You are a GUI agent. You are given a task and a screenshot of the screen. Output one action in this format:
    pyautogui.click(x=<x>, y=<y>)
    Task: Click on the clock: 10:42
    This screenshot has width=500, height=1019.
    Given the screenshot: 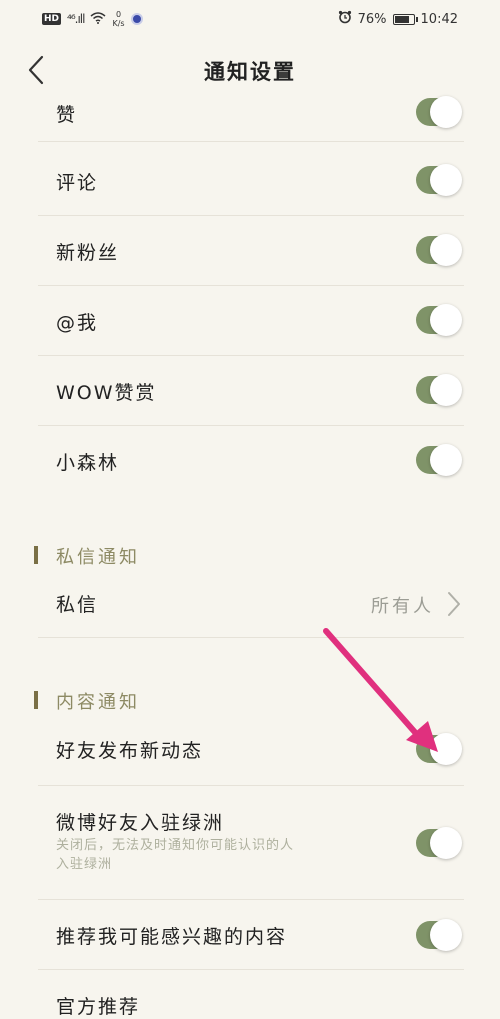 What is the action you would take?
    pyautogui.click(x=439, y=19)
    